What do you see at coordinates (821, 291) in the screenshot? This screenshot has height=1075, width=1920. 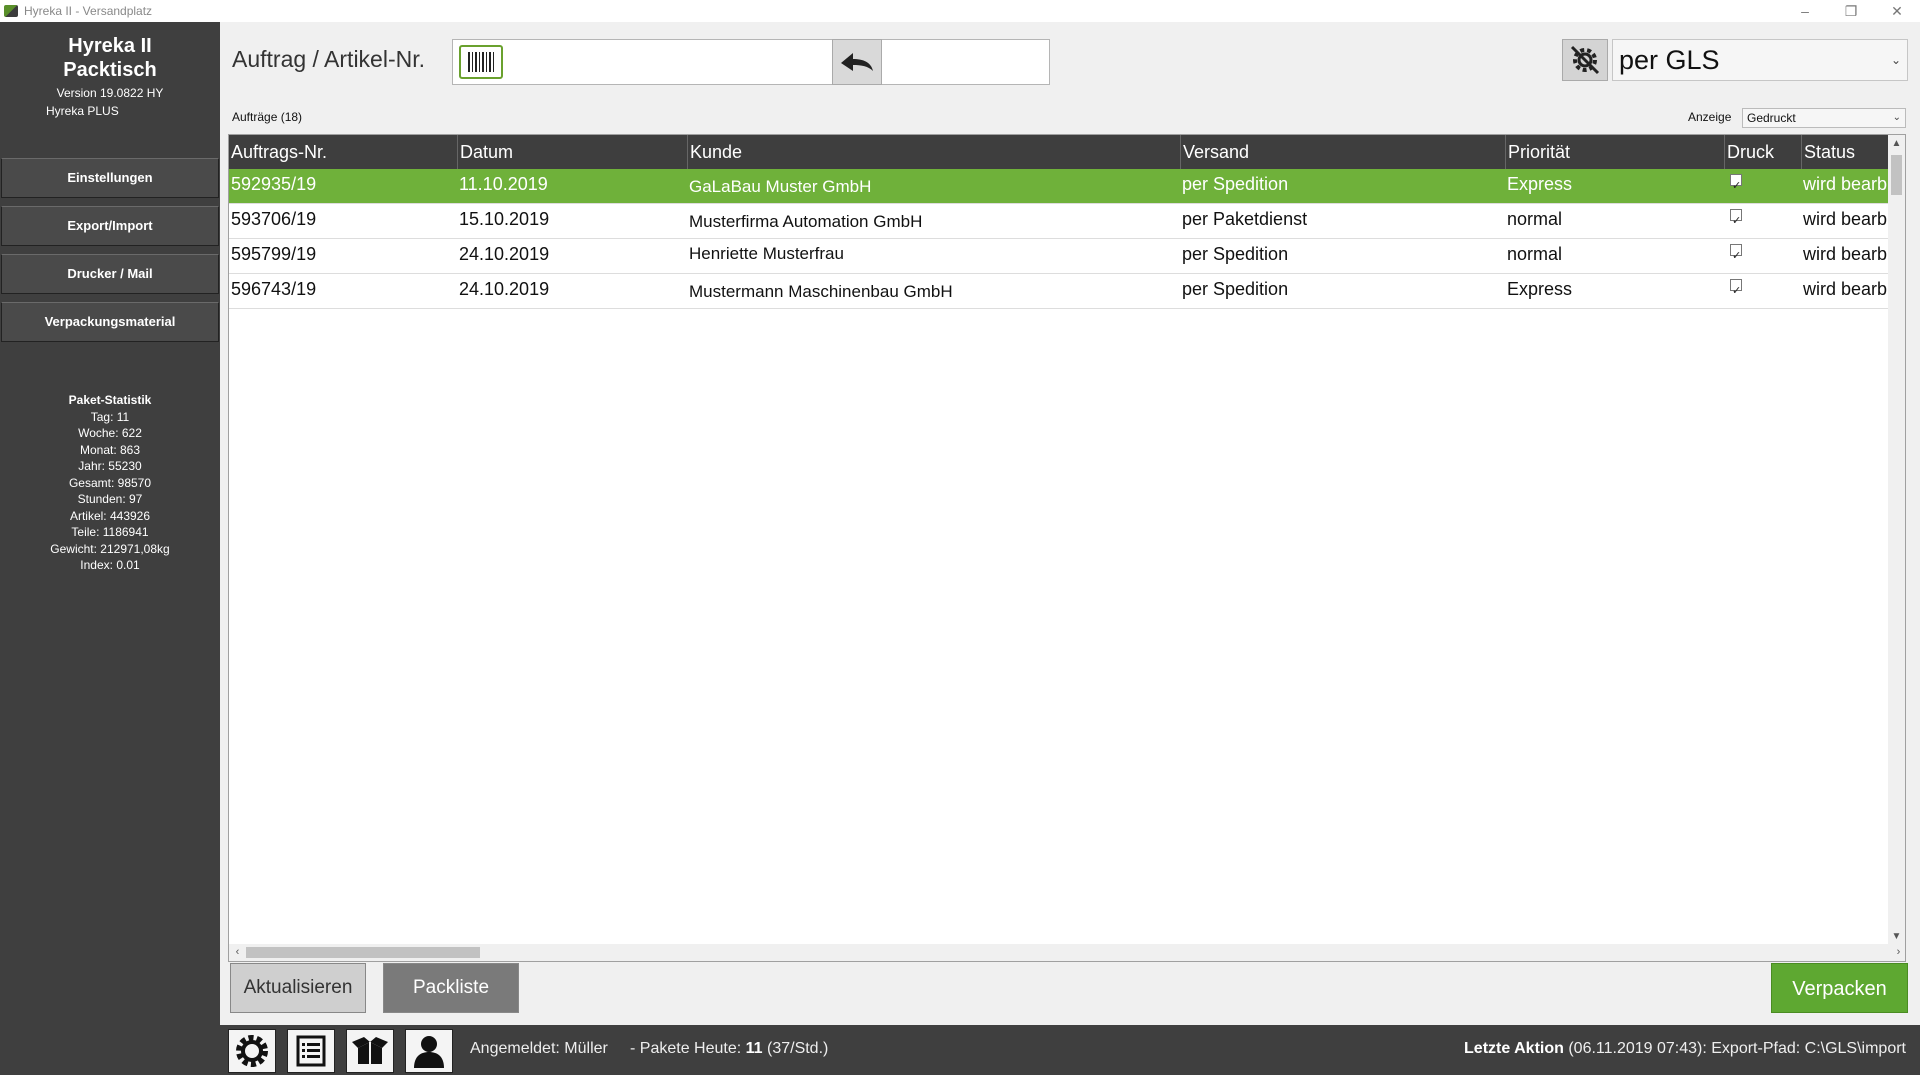 I see `cell-customer: Mustermann Maschinenbau GmbH` at bounding box center [821, 291].